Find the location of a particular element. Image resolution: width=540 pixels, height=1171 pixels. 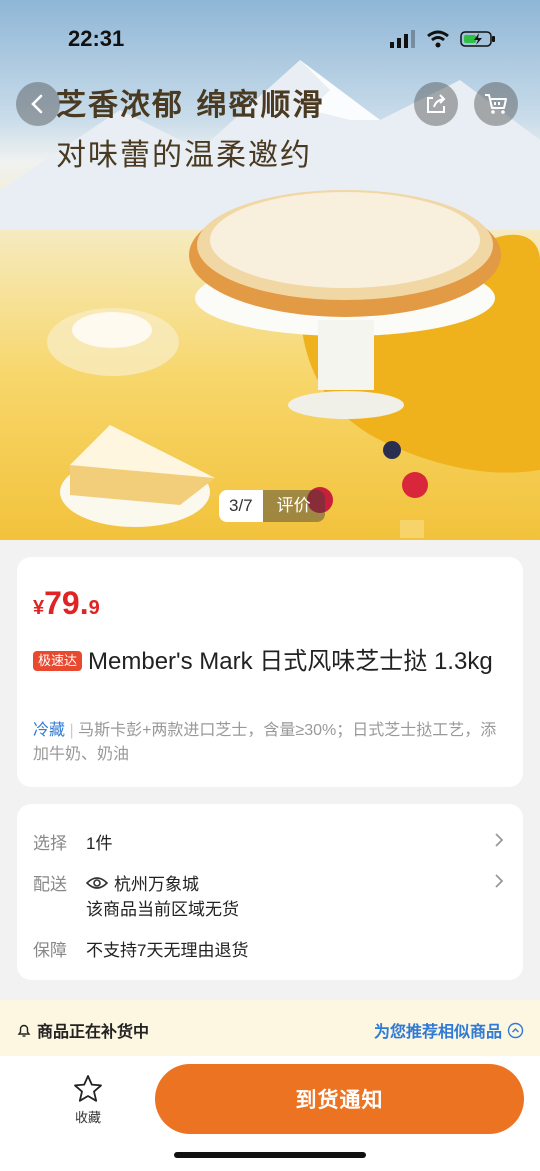

status-icons is located at coordinates (443, 39).